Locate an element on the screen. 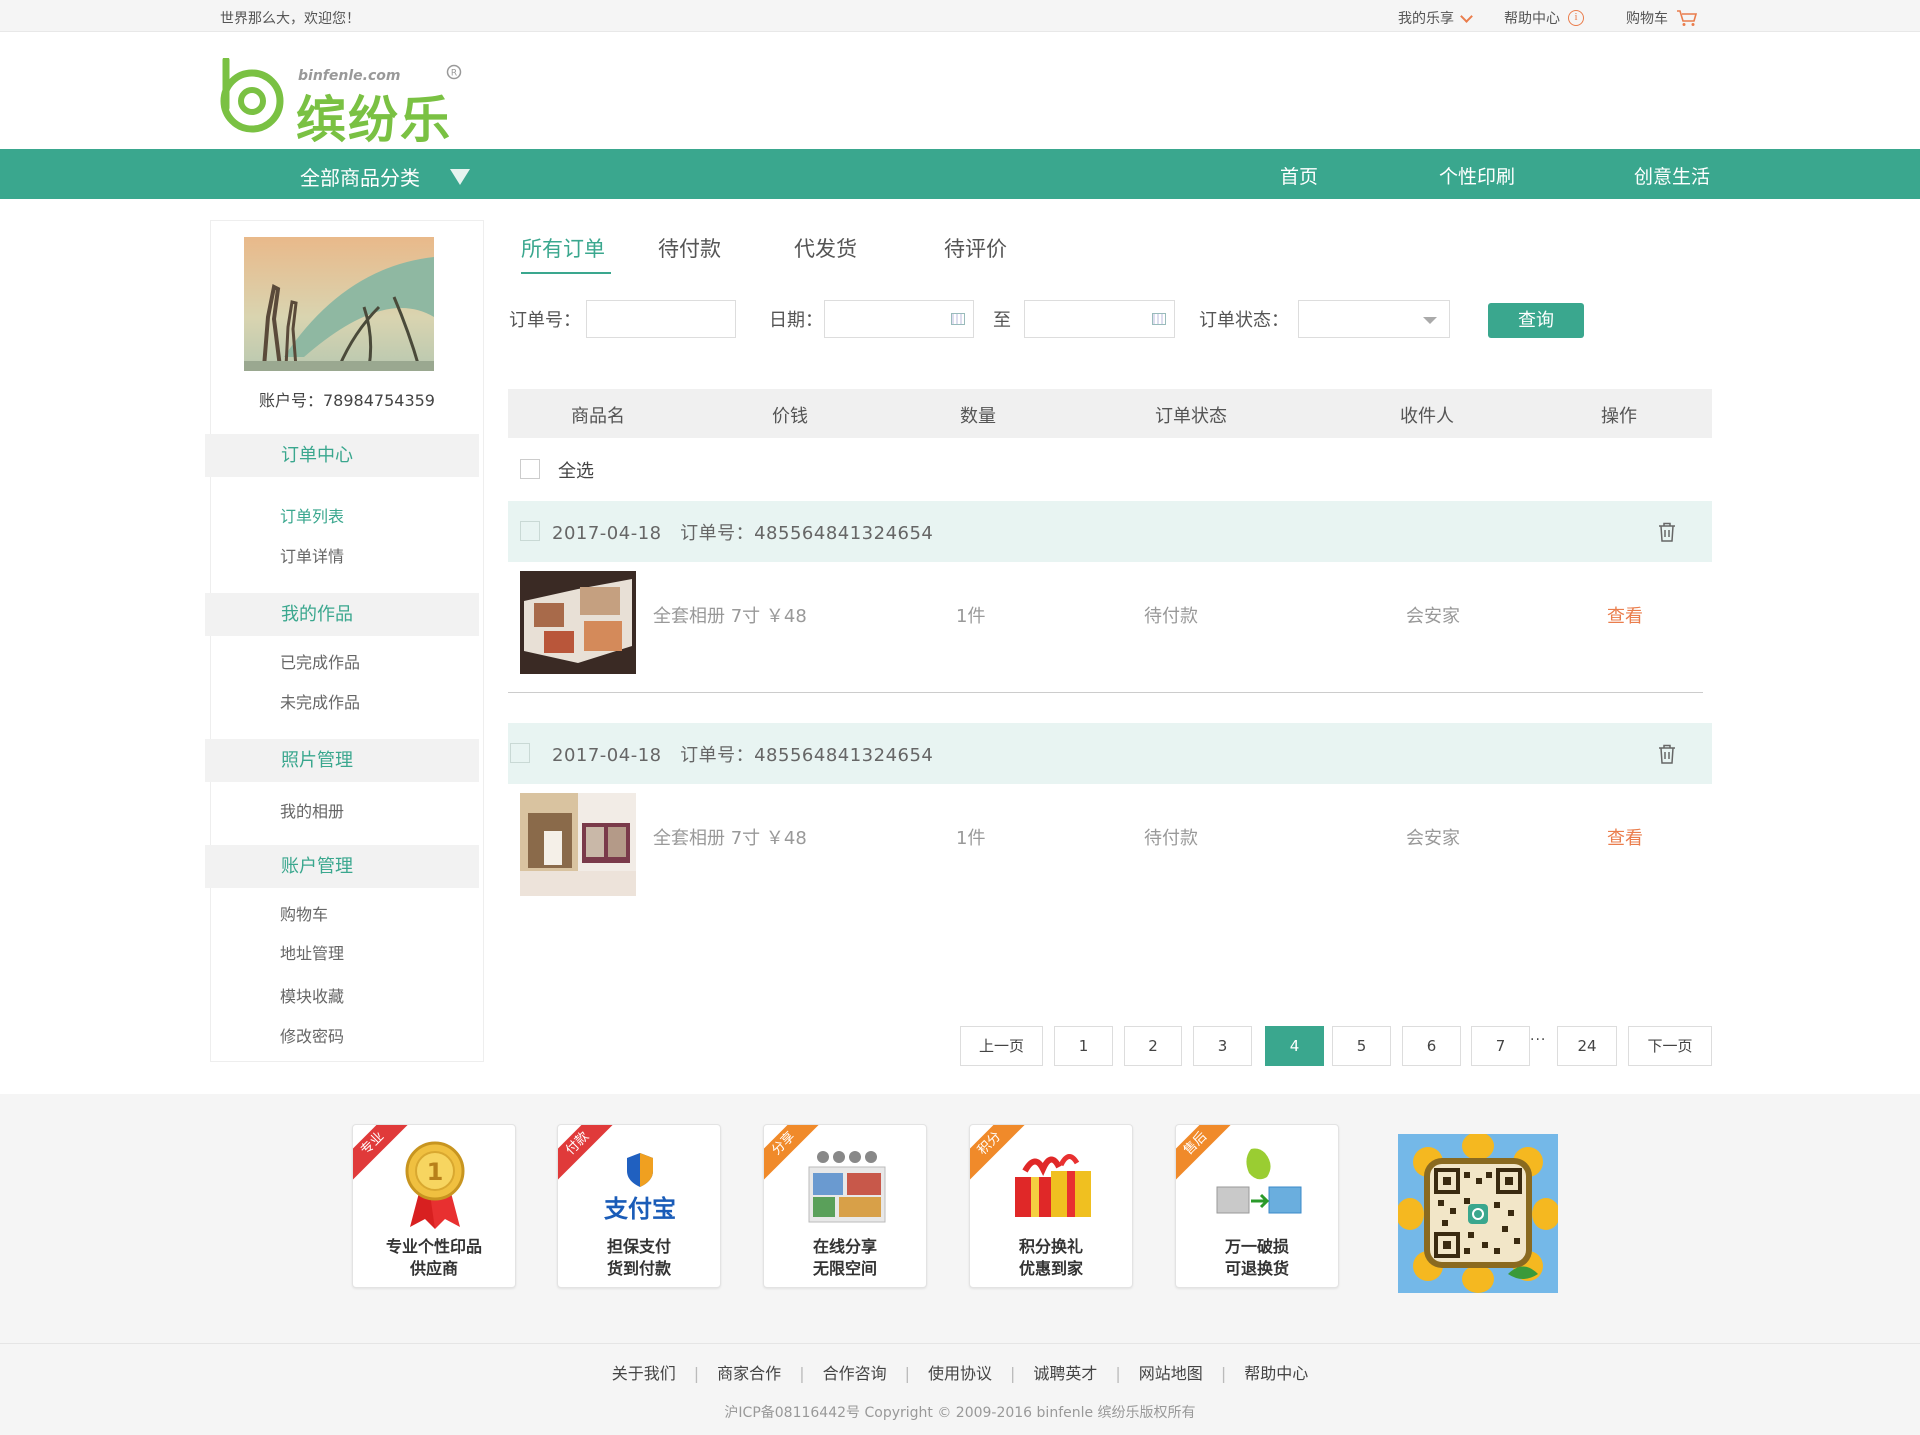 The image size is (1920, 1435). feature-card-professional: 专业 1 专业个性印品 供应商 is located at coordinates (434, 1206).